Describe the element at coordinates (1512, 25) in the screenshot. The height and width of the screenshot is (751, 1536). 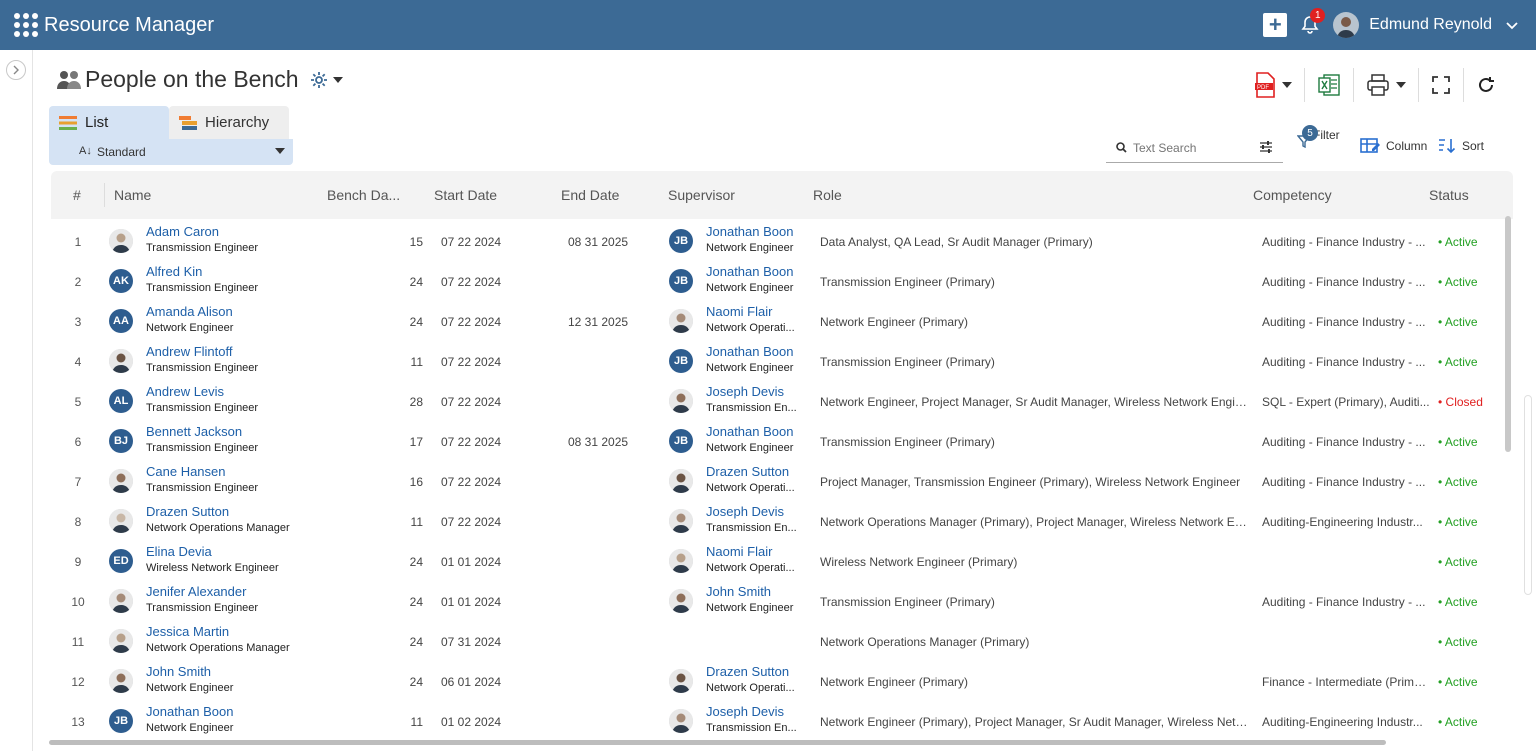
I see `chevron-down-icon` at that location.